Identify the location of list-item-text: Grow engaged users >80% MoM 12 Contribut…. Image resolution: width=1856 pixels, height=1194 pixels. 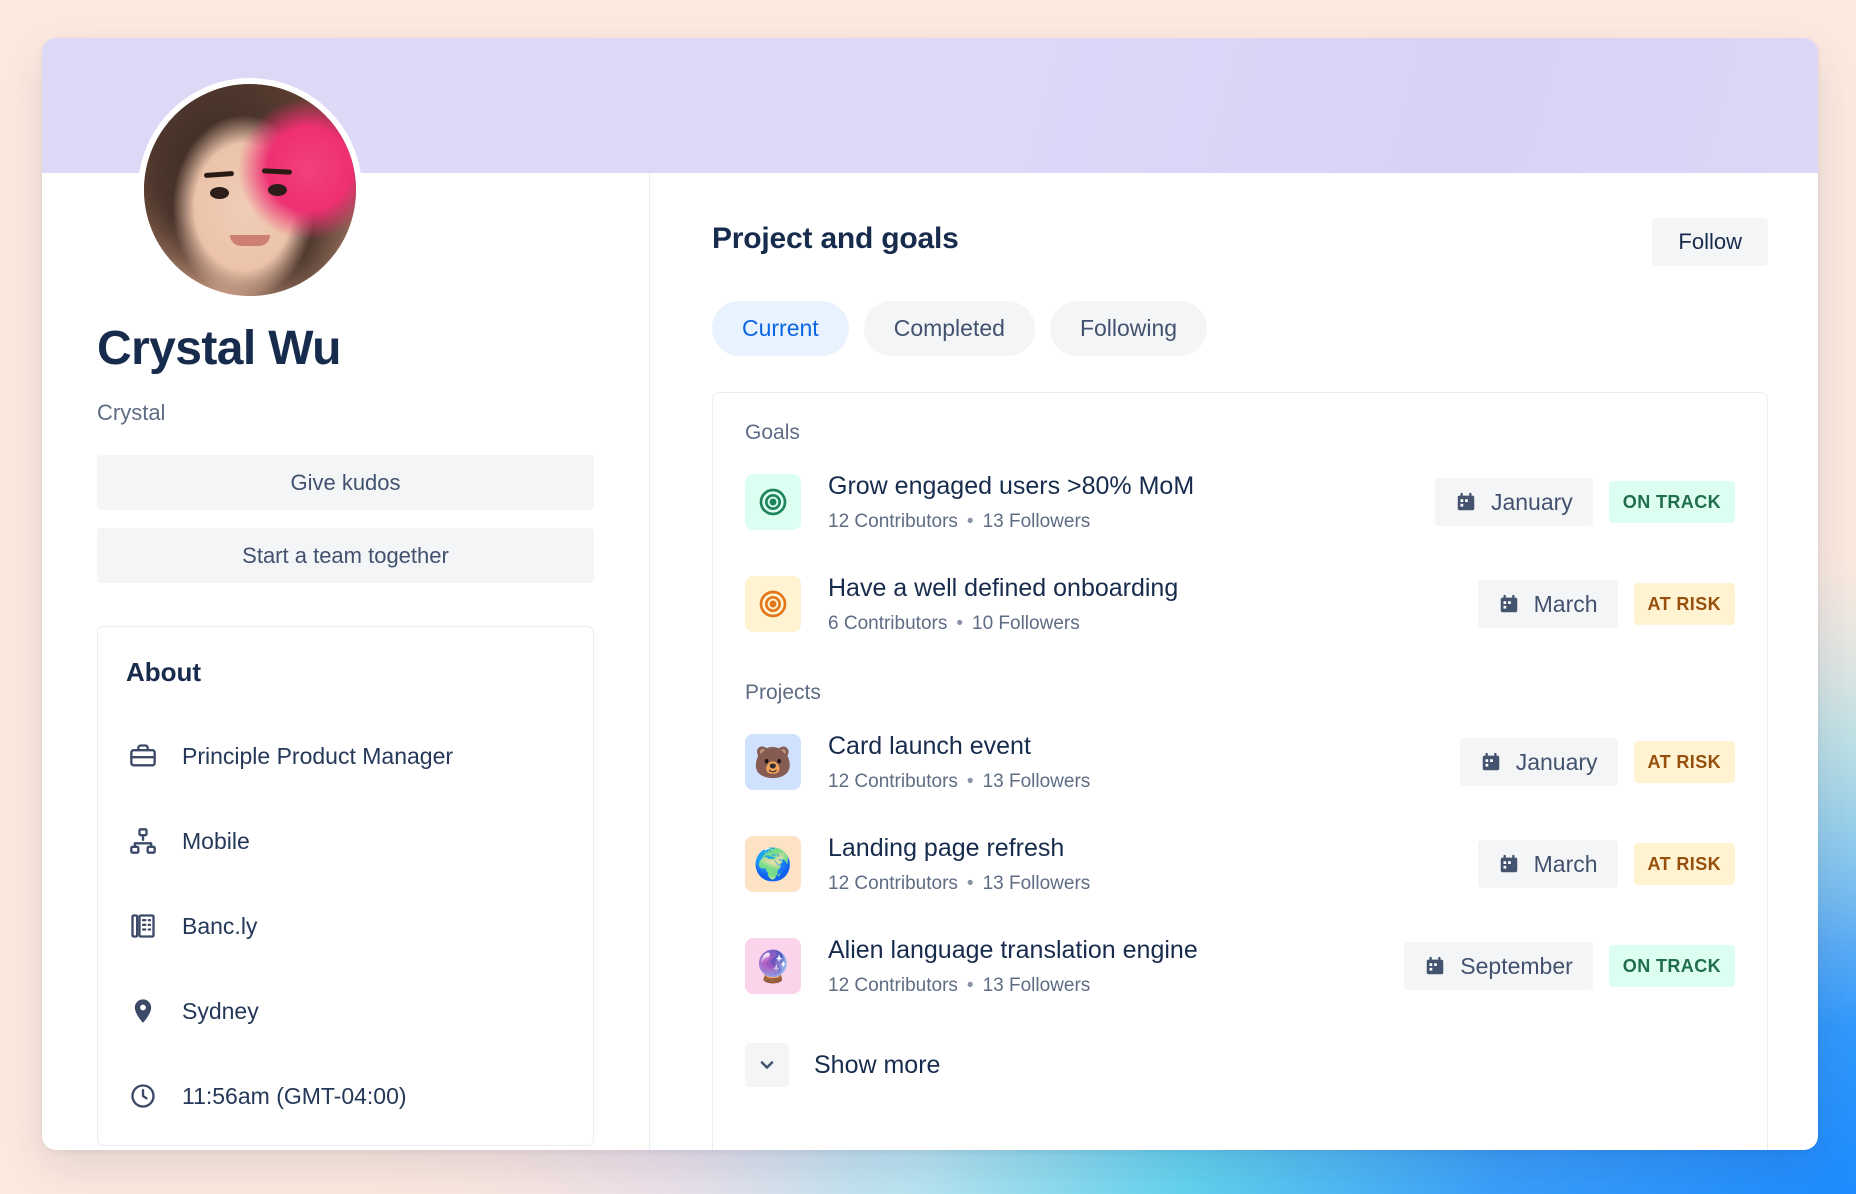
(1131, 501).